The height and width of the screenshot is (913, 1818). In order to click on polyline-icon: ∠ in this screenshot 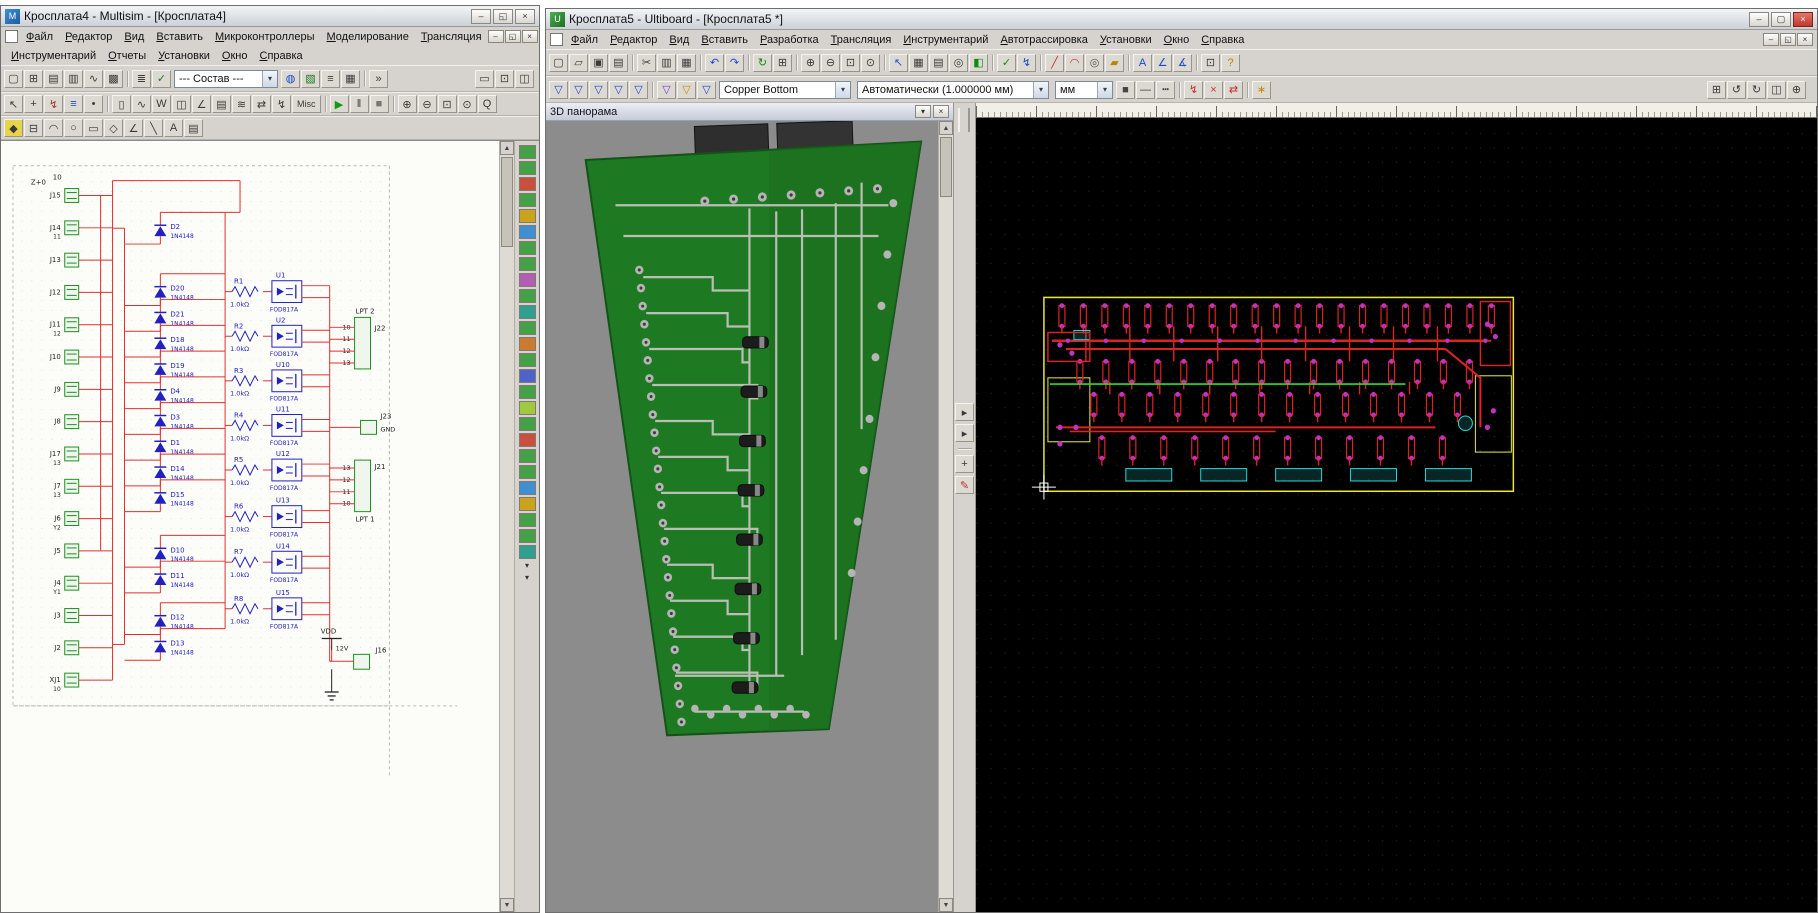, I will do `click(133, 128)`.